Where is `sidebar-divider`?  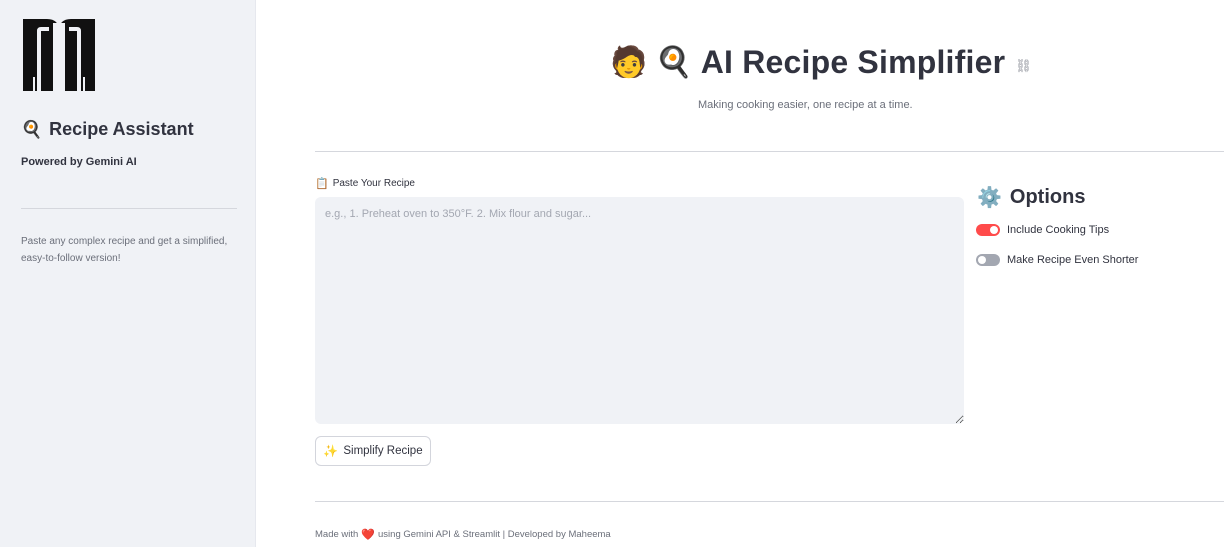 sidebar-divider is located at coordinates (129, 208).